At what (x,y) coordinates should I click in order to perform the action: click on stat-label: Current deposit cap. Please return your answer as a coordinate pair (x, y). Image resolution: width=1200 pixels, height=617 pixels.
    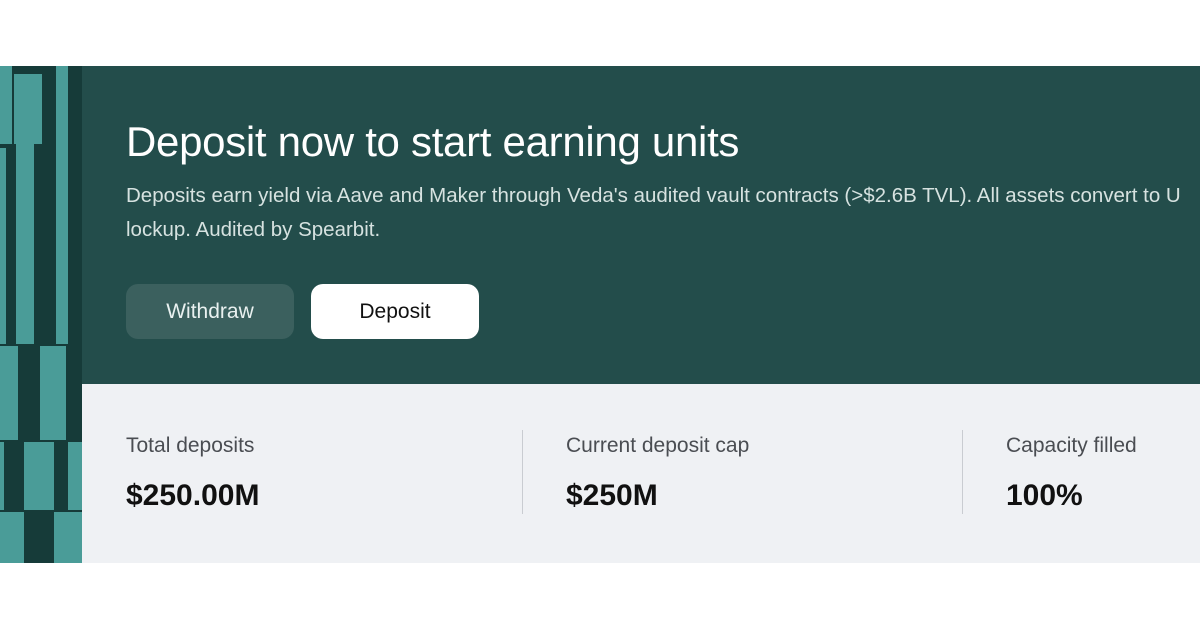
    Looking at the image, I should click on (658, 445).